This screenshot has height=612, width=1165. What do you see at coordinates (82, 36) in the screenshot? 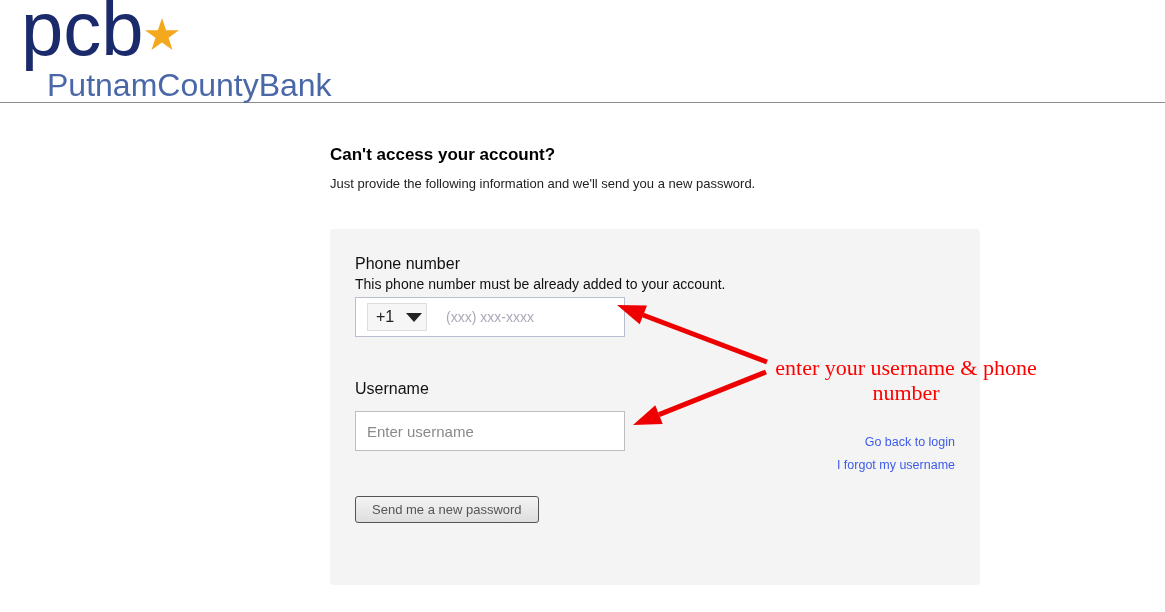
I see `logo-monogram: pcb` at bounding box center [82, 36].